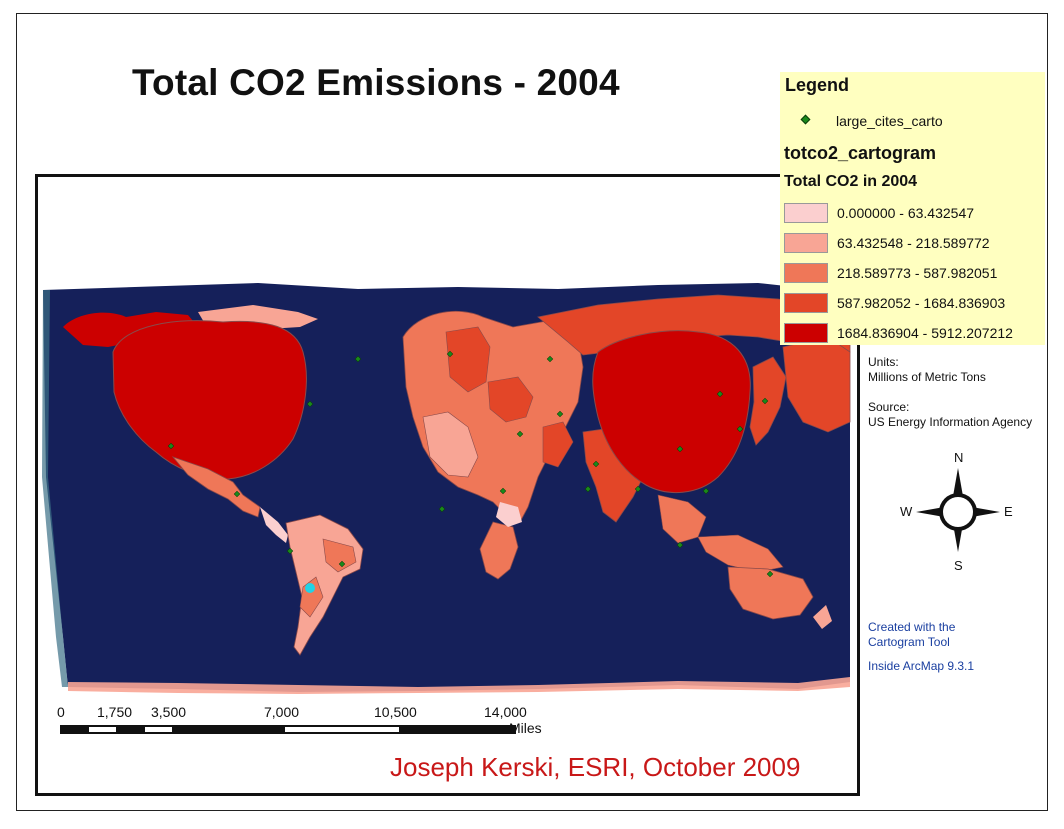 The height and width of the screenshot is (829, 1064). I want to click on compass-rose-icon, so click(958, 510).